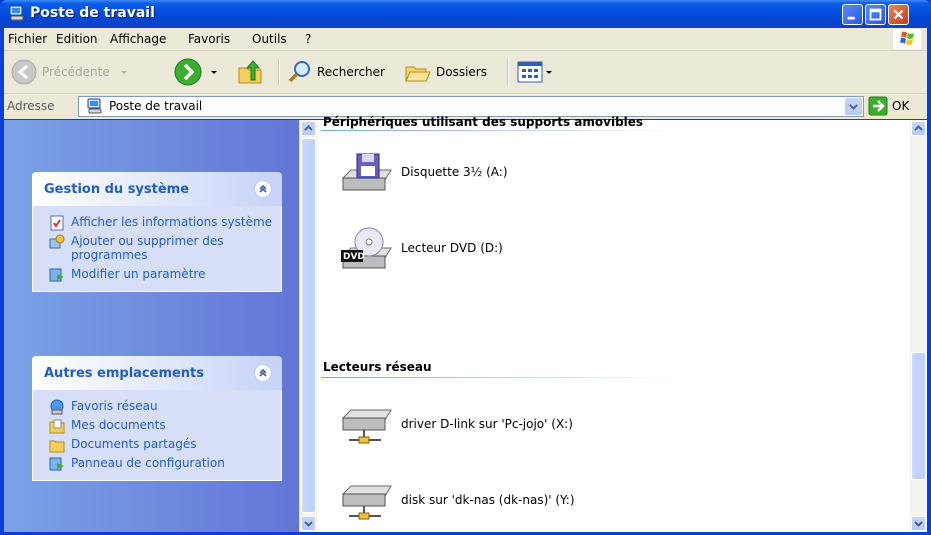  Describe the element at coordinates (156, 106) in the screenshot. I see `address-value: Poste de travail` at that location.